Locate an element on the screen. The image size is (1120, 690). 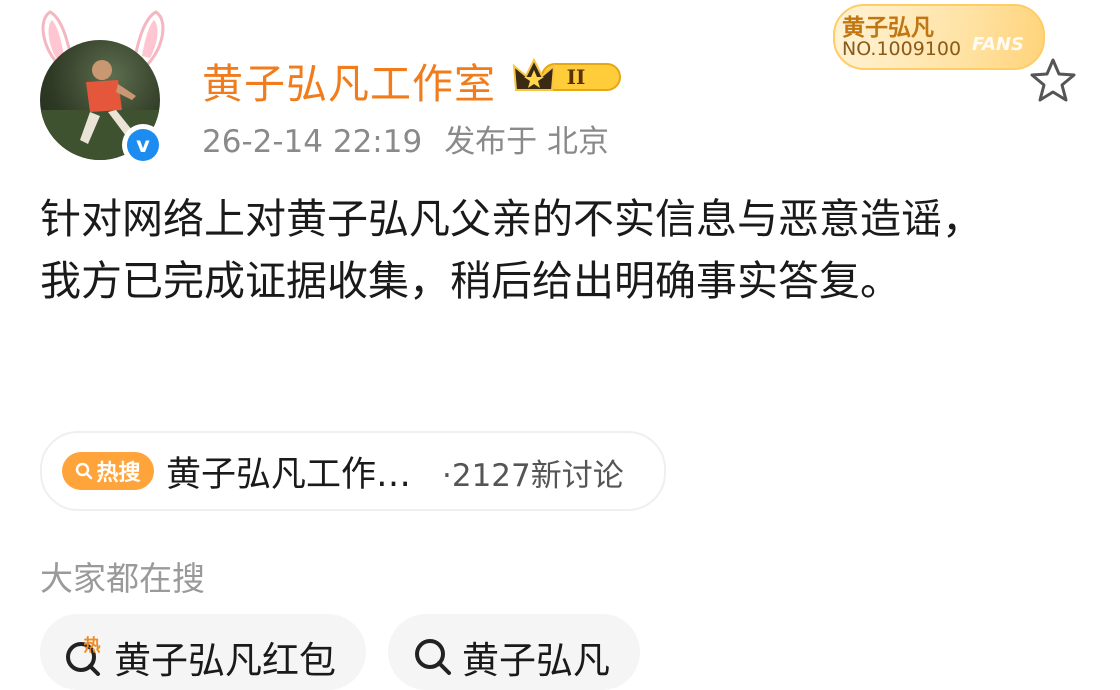
hot-search-tag: 热搜 is located at coordinates (108, 471).